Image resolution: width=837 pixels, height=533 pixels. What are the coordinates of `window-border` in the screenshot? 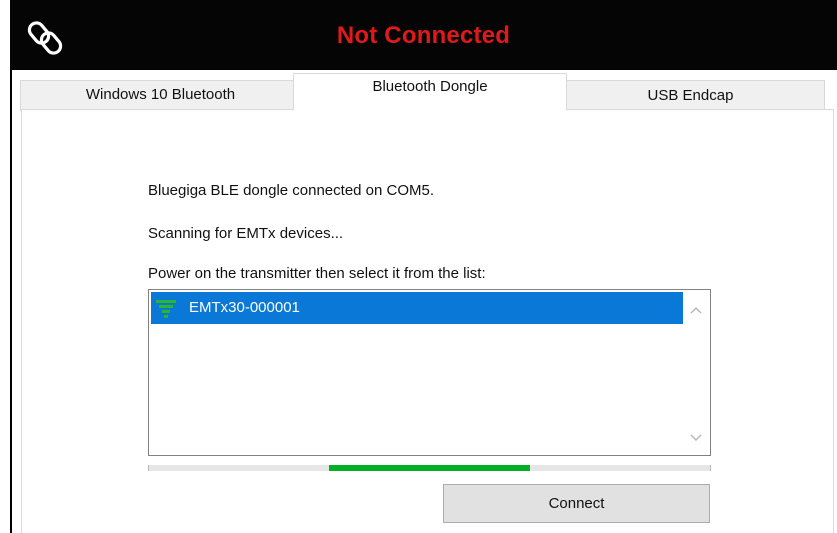 It's located at (11, 301).